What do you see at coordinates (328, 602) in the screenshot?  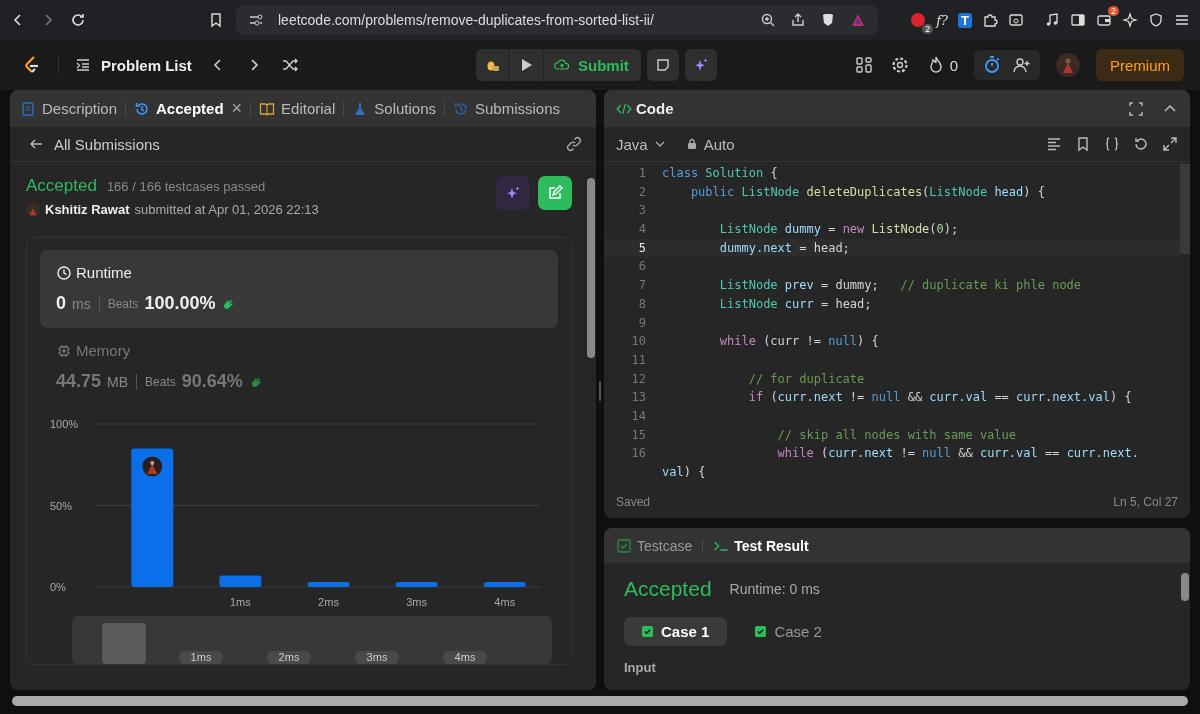 I see `axis-label: 2ms` at bounding box center [328, 602].